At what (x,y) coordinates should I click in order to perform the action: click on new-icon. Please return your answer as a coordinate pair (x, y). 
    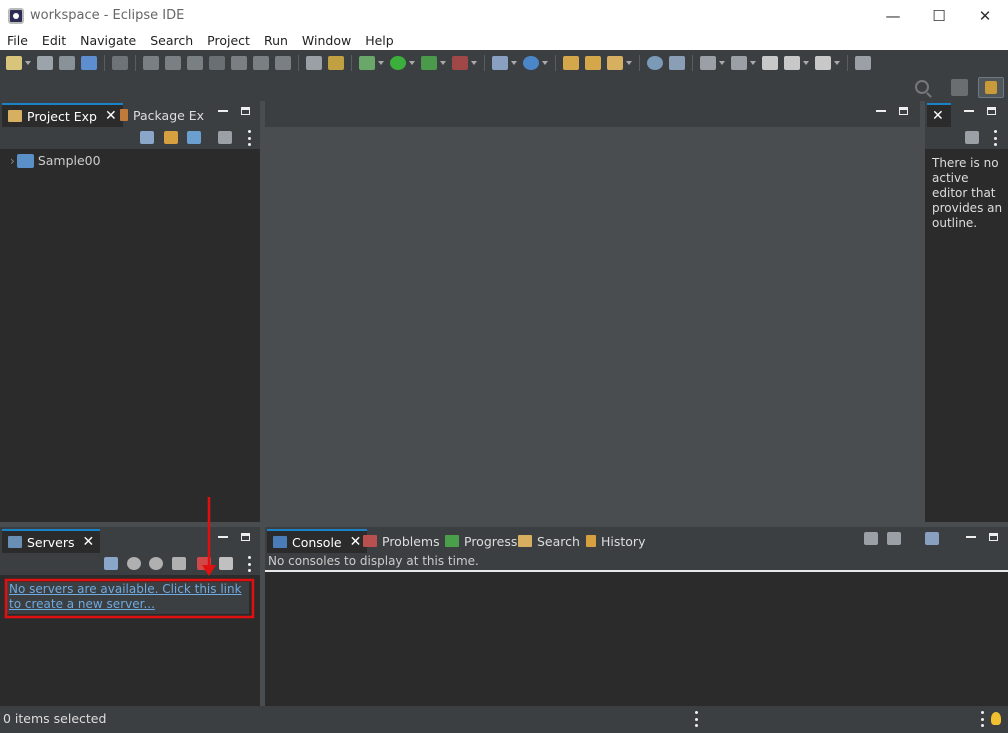
    Looking at the image, I should click on (14, 62).